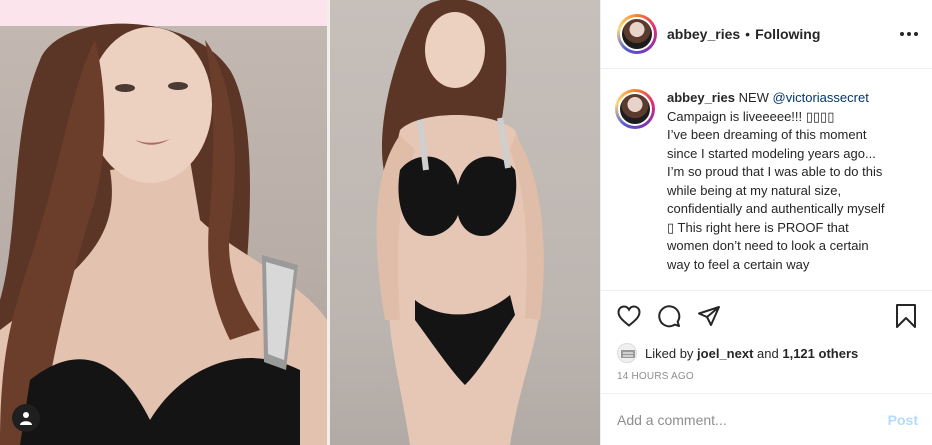 This screenshot has width=932, height=445. I want to click on avatar, so click(637, 34).